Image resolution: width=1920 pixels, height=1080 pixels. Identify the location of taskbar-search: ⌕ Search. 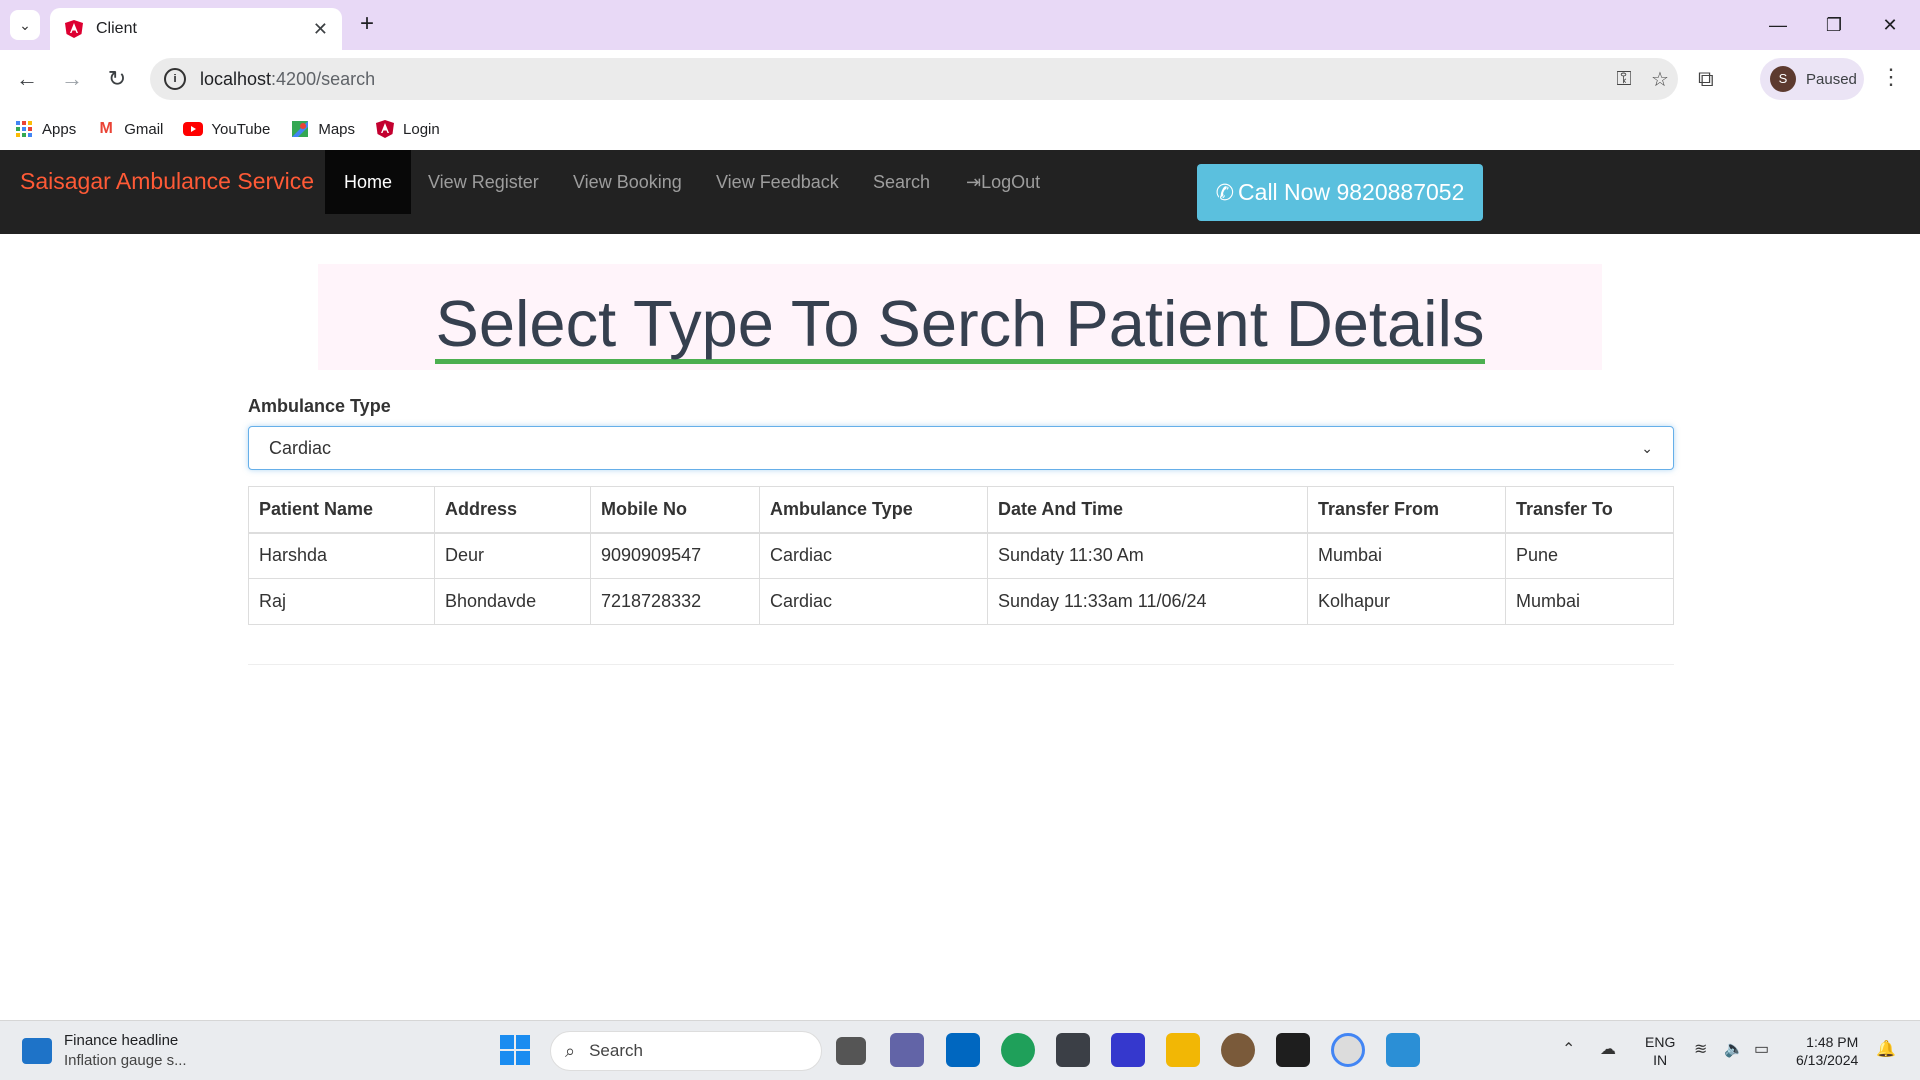
(686, 1051).